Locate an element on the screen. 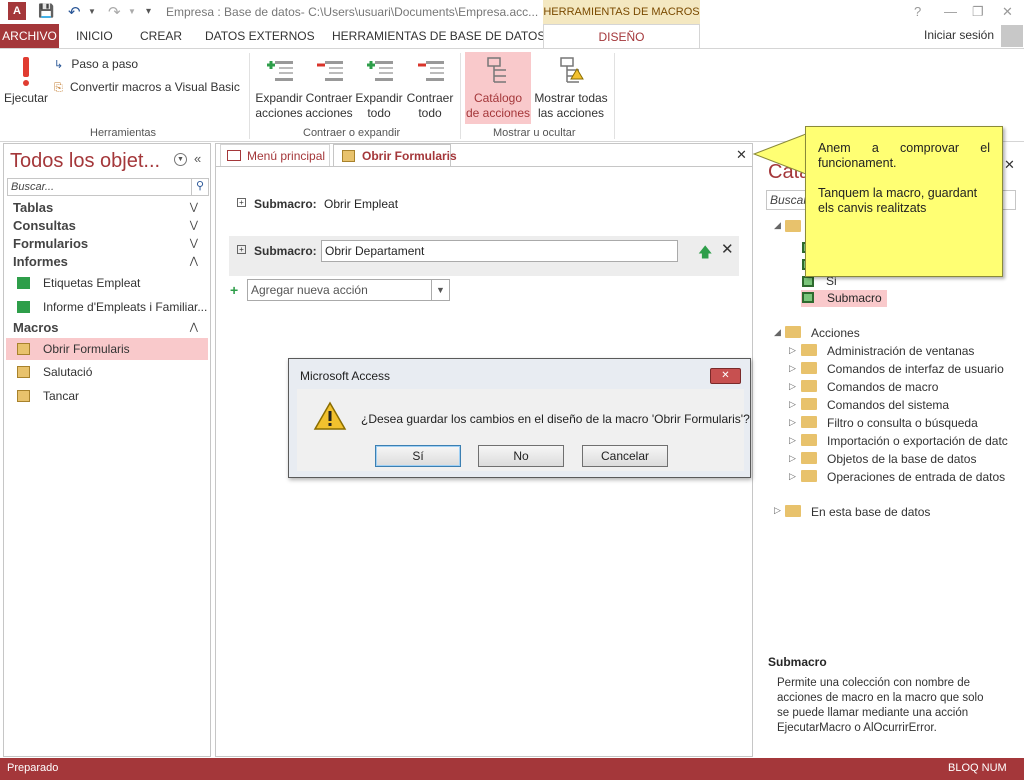 This screenshot has width=1024, height=780. close-window-button: ✕ is located at coordinates (1007, 12).